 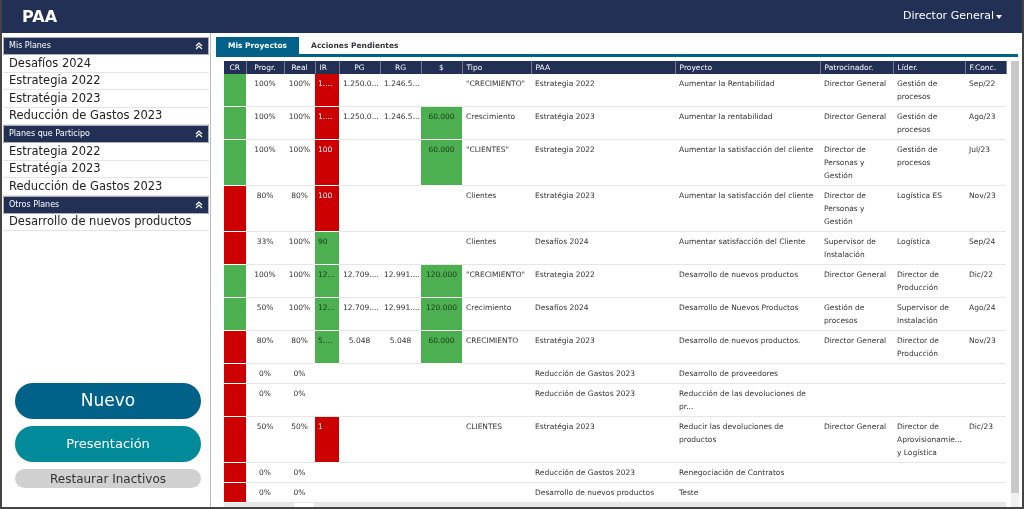 I want to click on section-title: Otros Planes, so click(x=34, y=204).